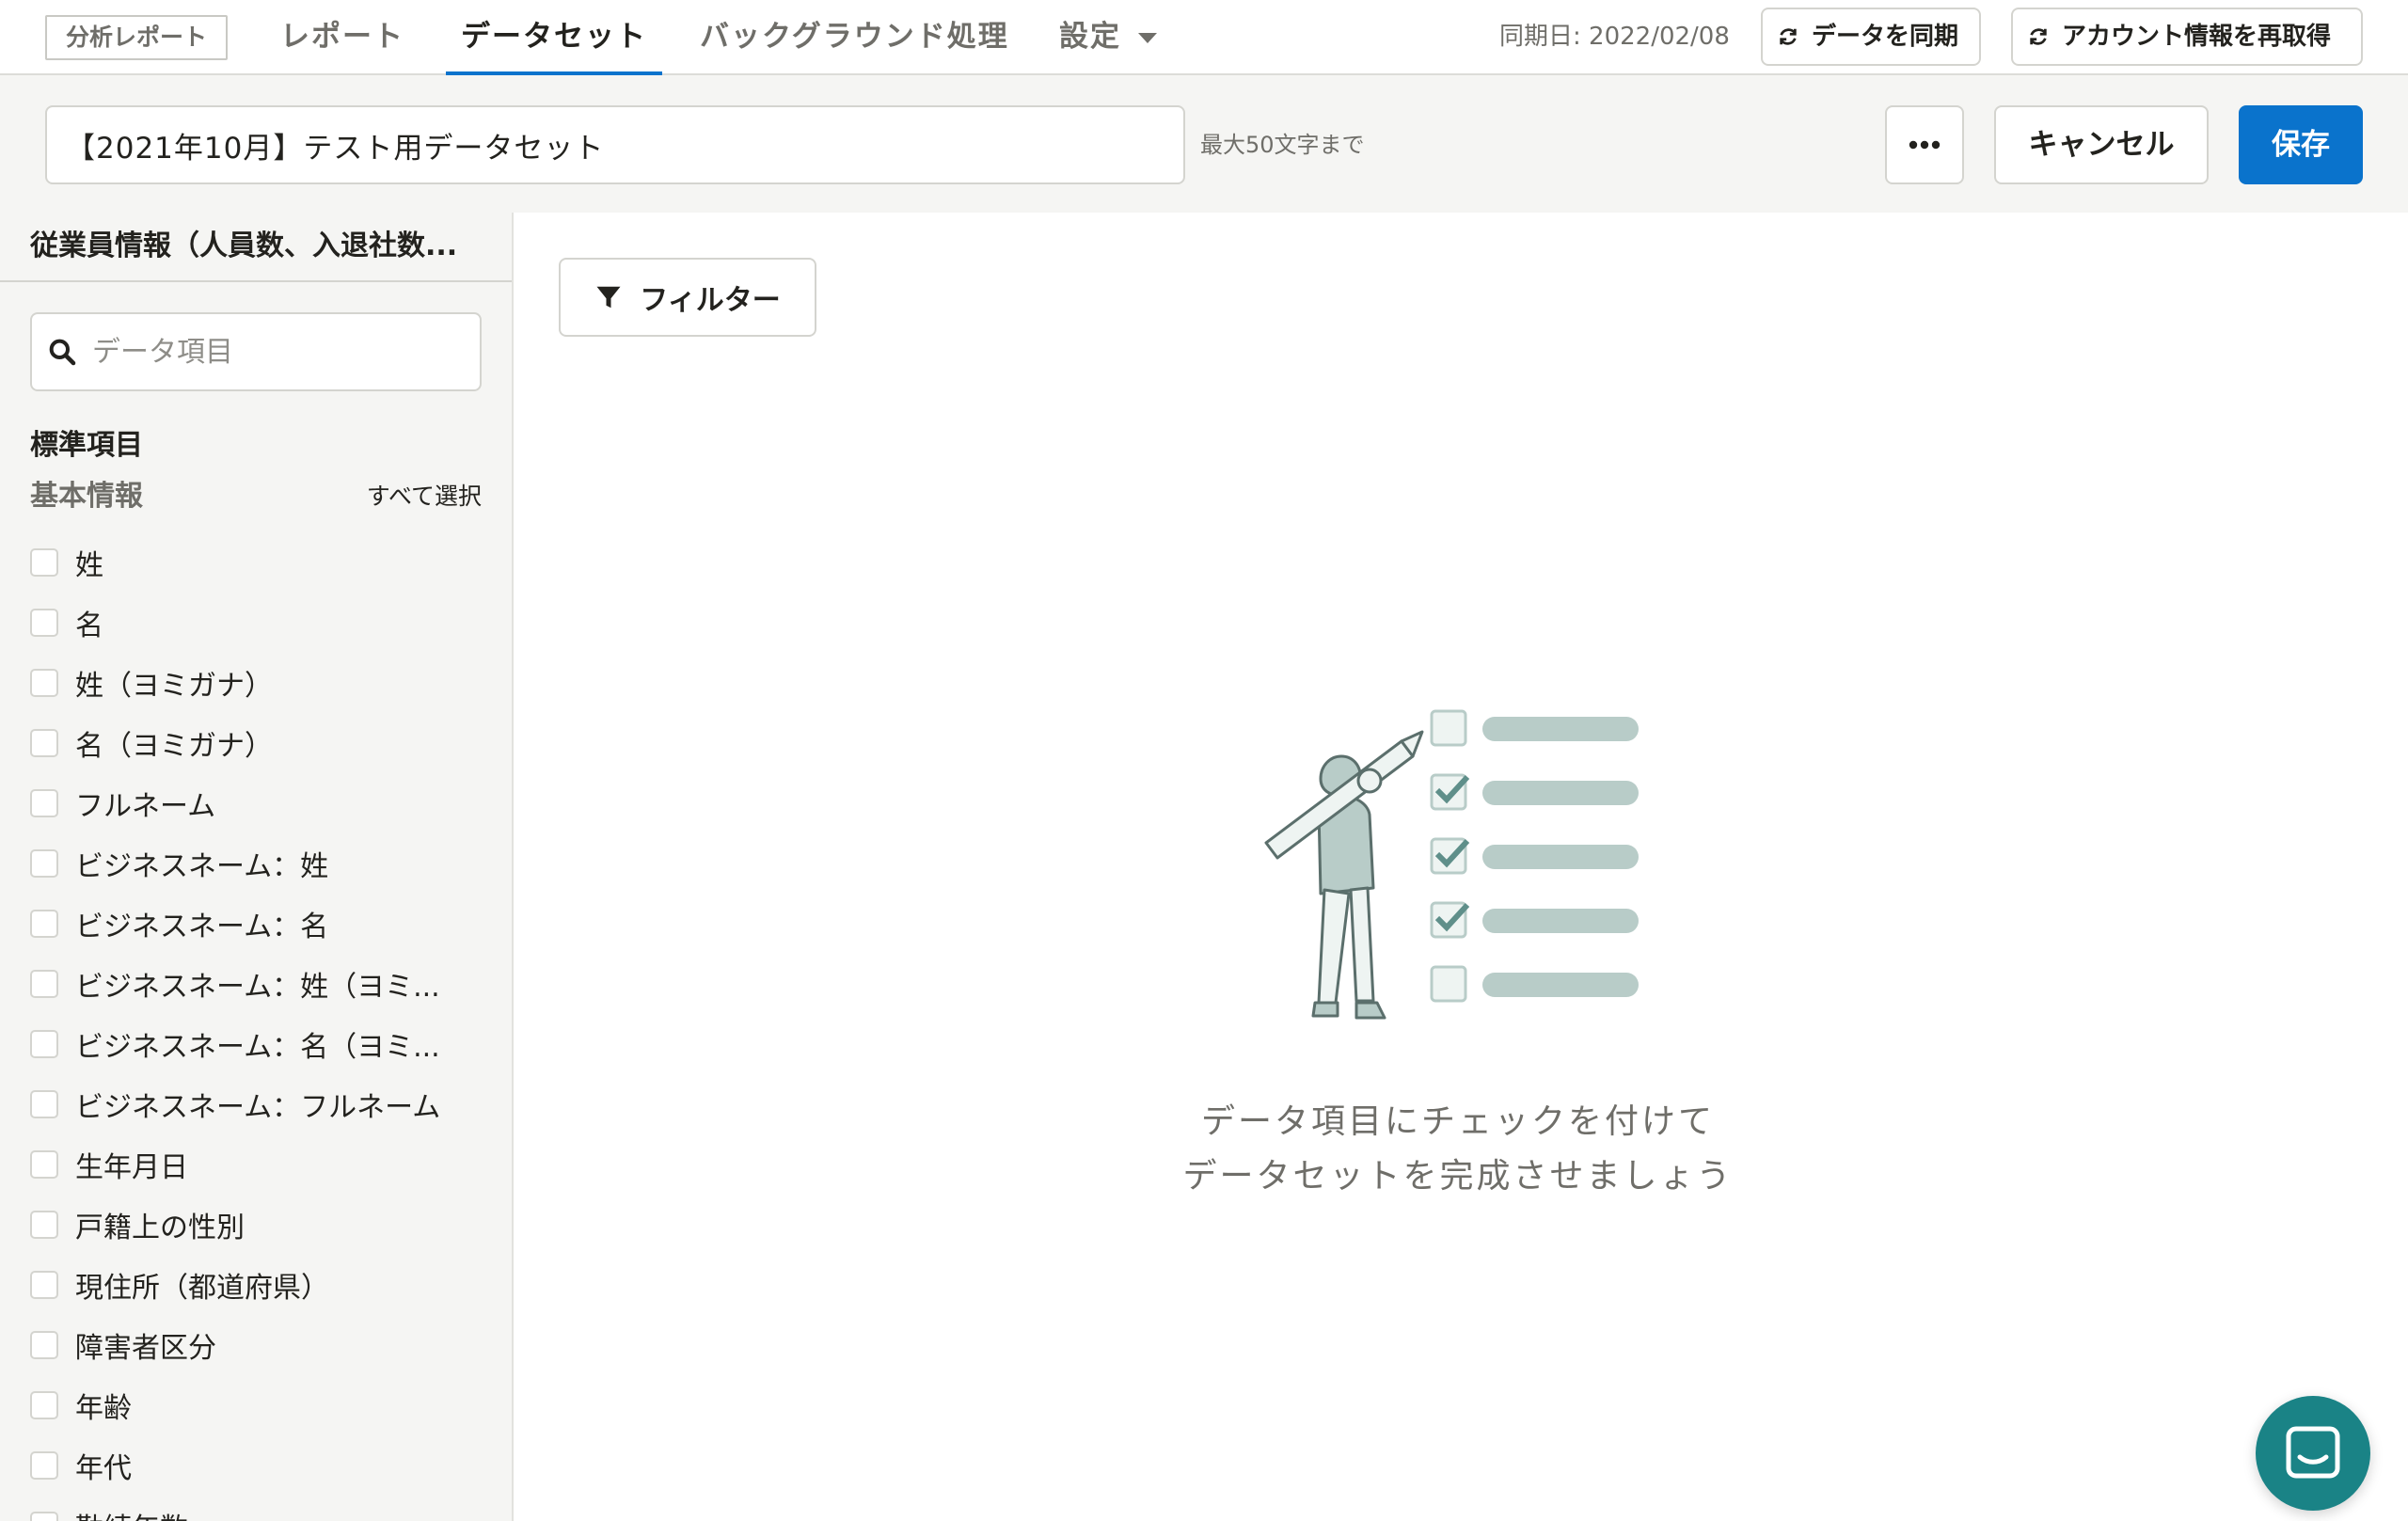 The width and height of the screenshot is (2408, 1521). I want to click on field-label: 名（ヨミガナ）, so click(174, 746).